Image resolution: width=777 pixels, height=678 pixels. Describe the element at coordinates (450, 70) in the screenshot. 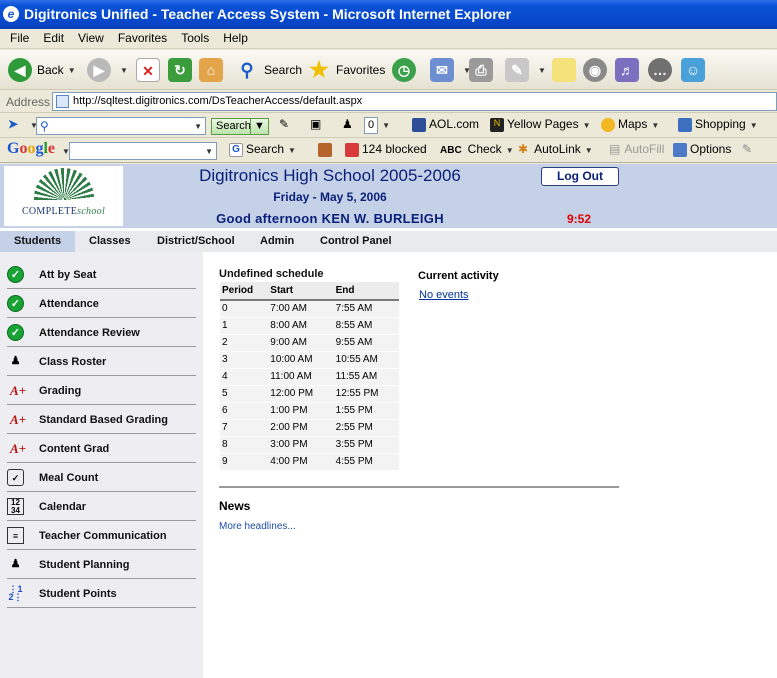

I see `mail-button: ✉ ▼` at that location.